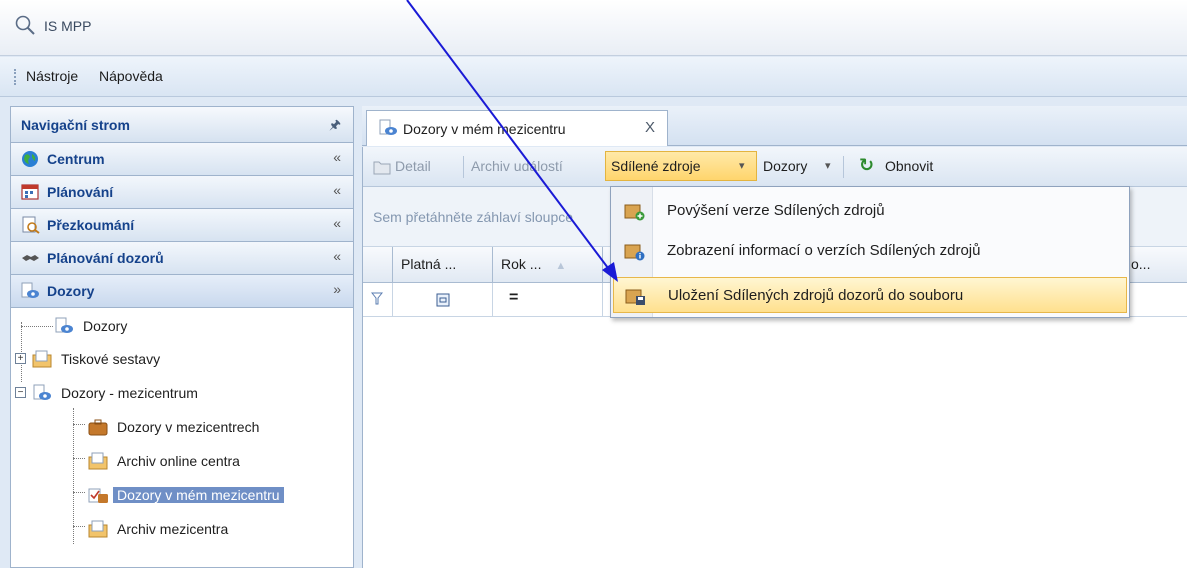 This screenshot has height=568, width=1187. What do you see at coordinates (635, 297) in the screenshot?
I see `box-save-icon` at bounding box center [635, 297].